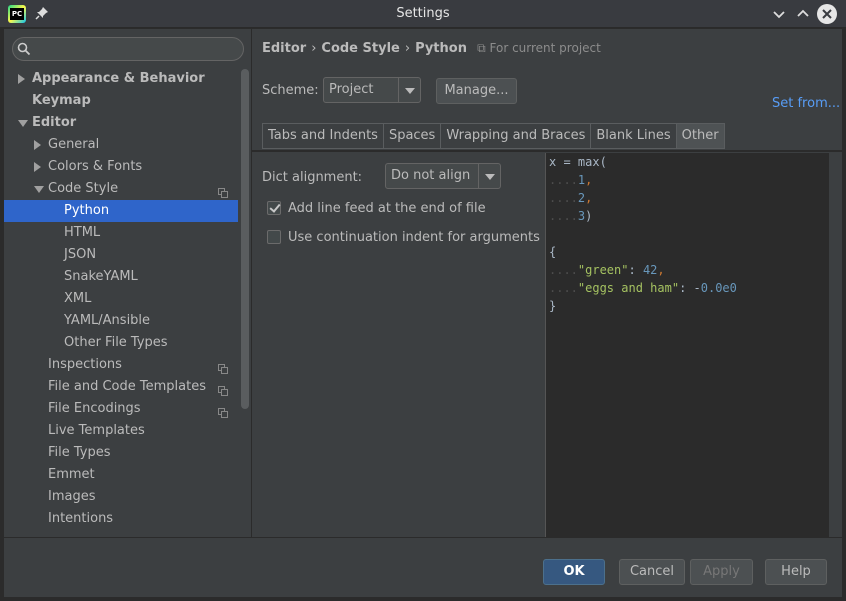  I want to click on sidebar-item-intentions: Intentions, so click(121, 519).